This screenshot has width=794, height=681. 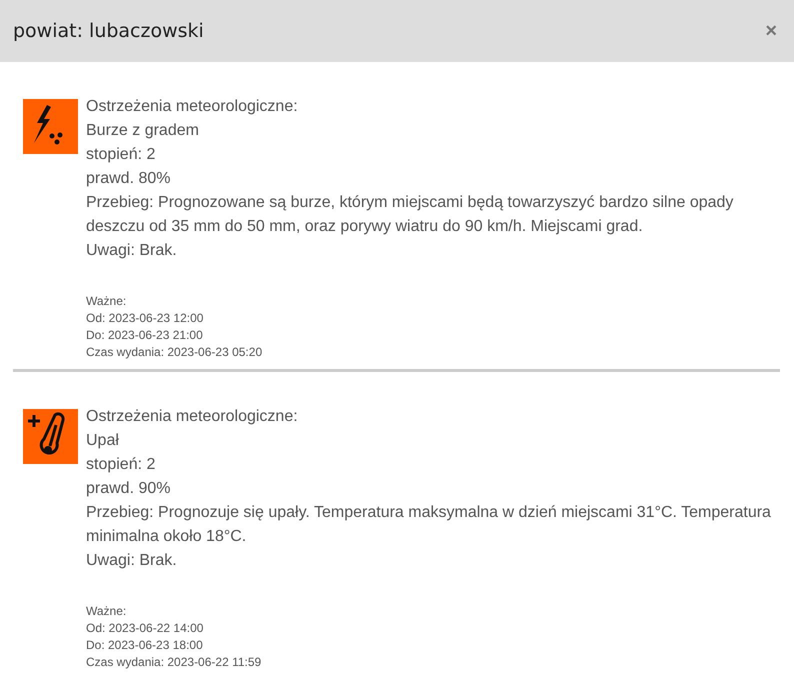 I want to click on valid-from-text: Od: 2023-06-22 14:00, so click(x=145, y=628).